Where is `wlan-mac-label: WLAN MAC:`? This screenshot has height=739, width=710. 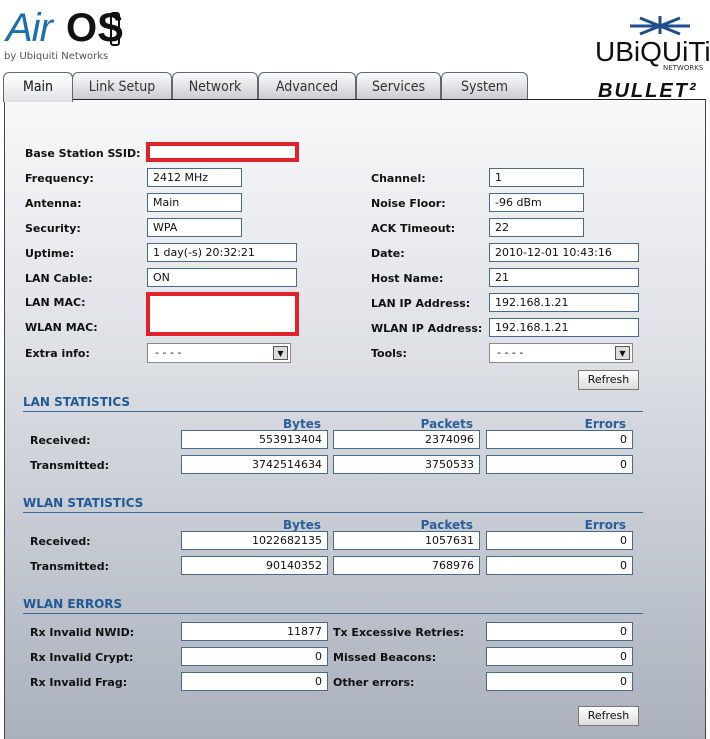
wlan-mac-label: WLAN MAC: is located at coordinates (61, 327).